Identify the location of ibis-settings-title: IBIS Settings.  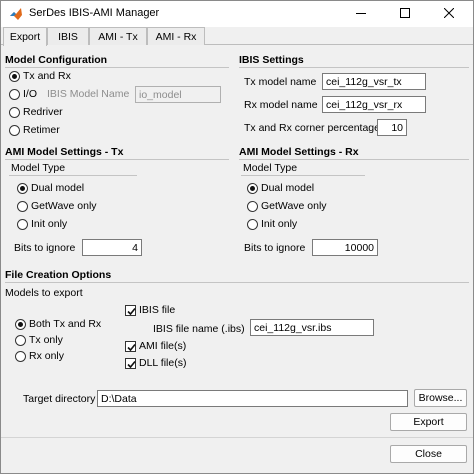
(271, 60).